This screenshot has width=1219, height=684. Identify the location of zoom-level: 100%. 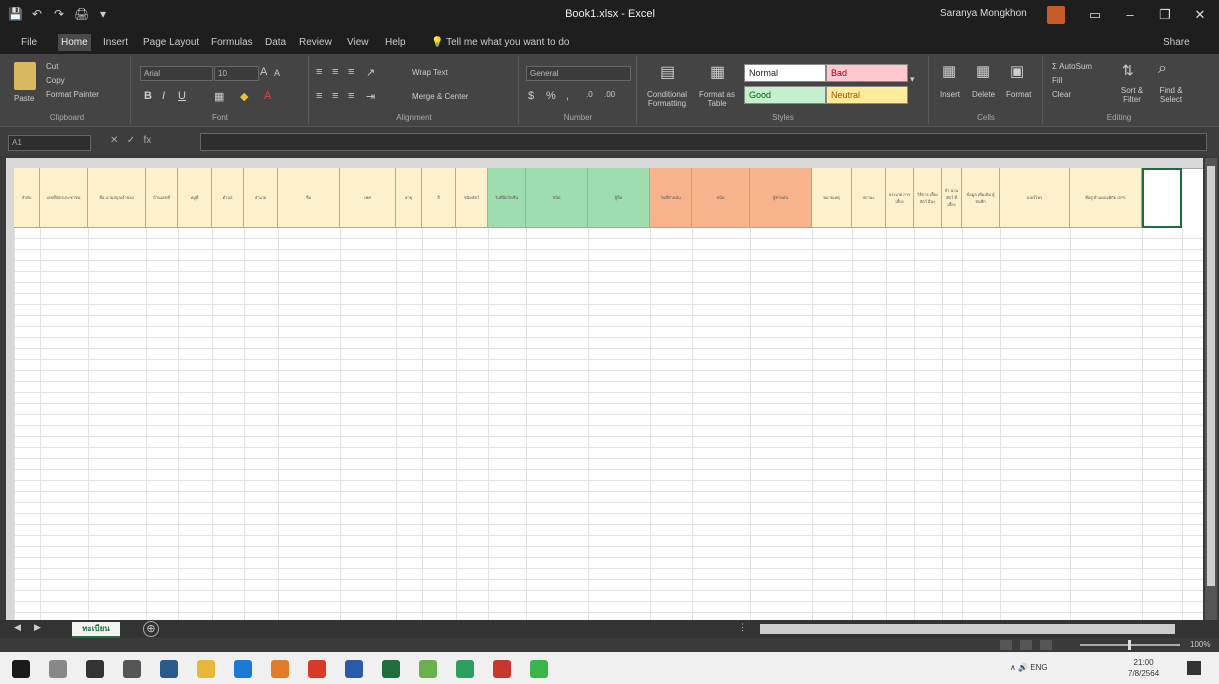
(1200, 644).